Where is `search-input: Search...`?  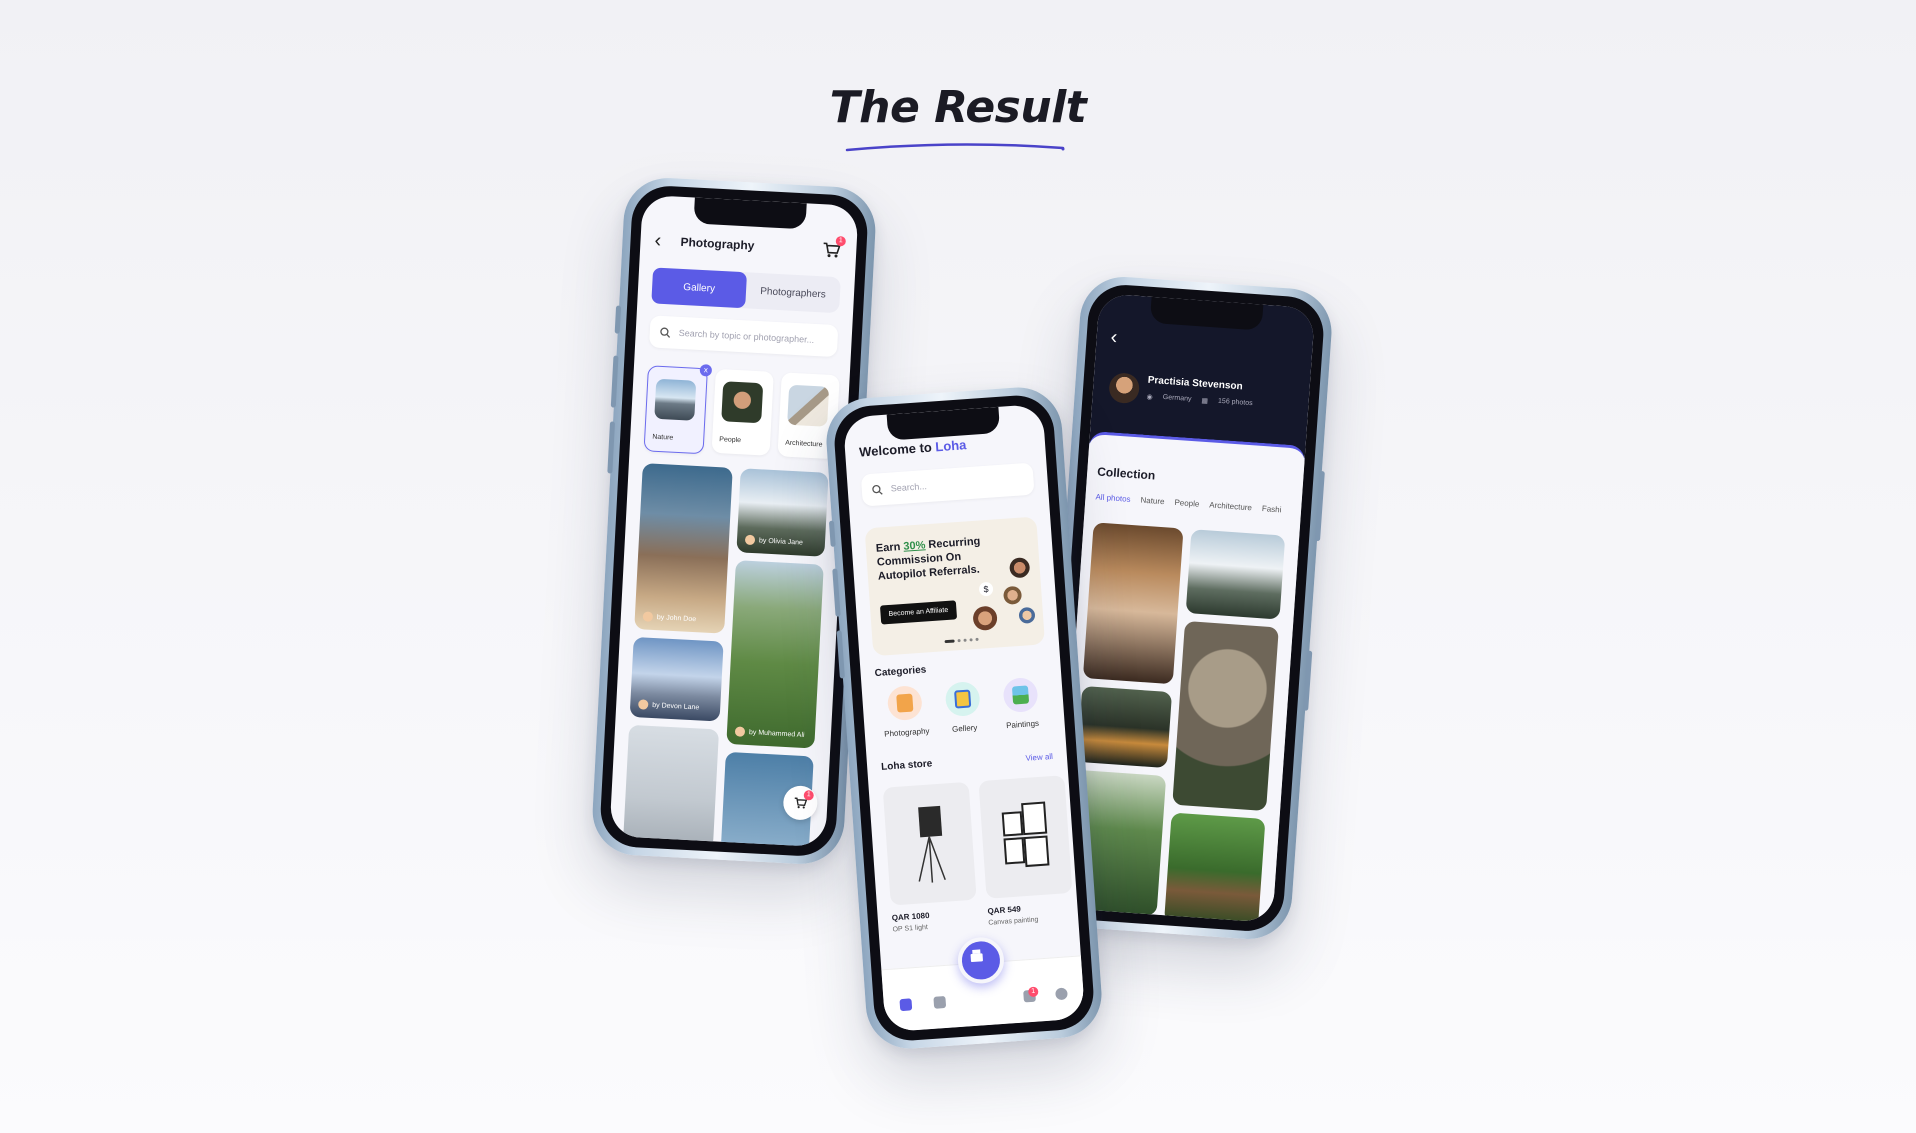
search-input: Search... is located at coordinates (947, 484).